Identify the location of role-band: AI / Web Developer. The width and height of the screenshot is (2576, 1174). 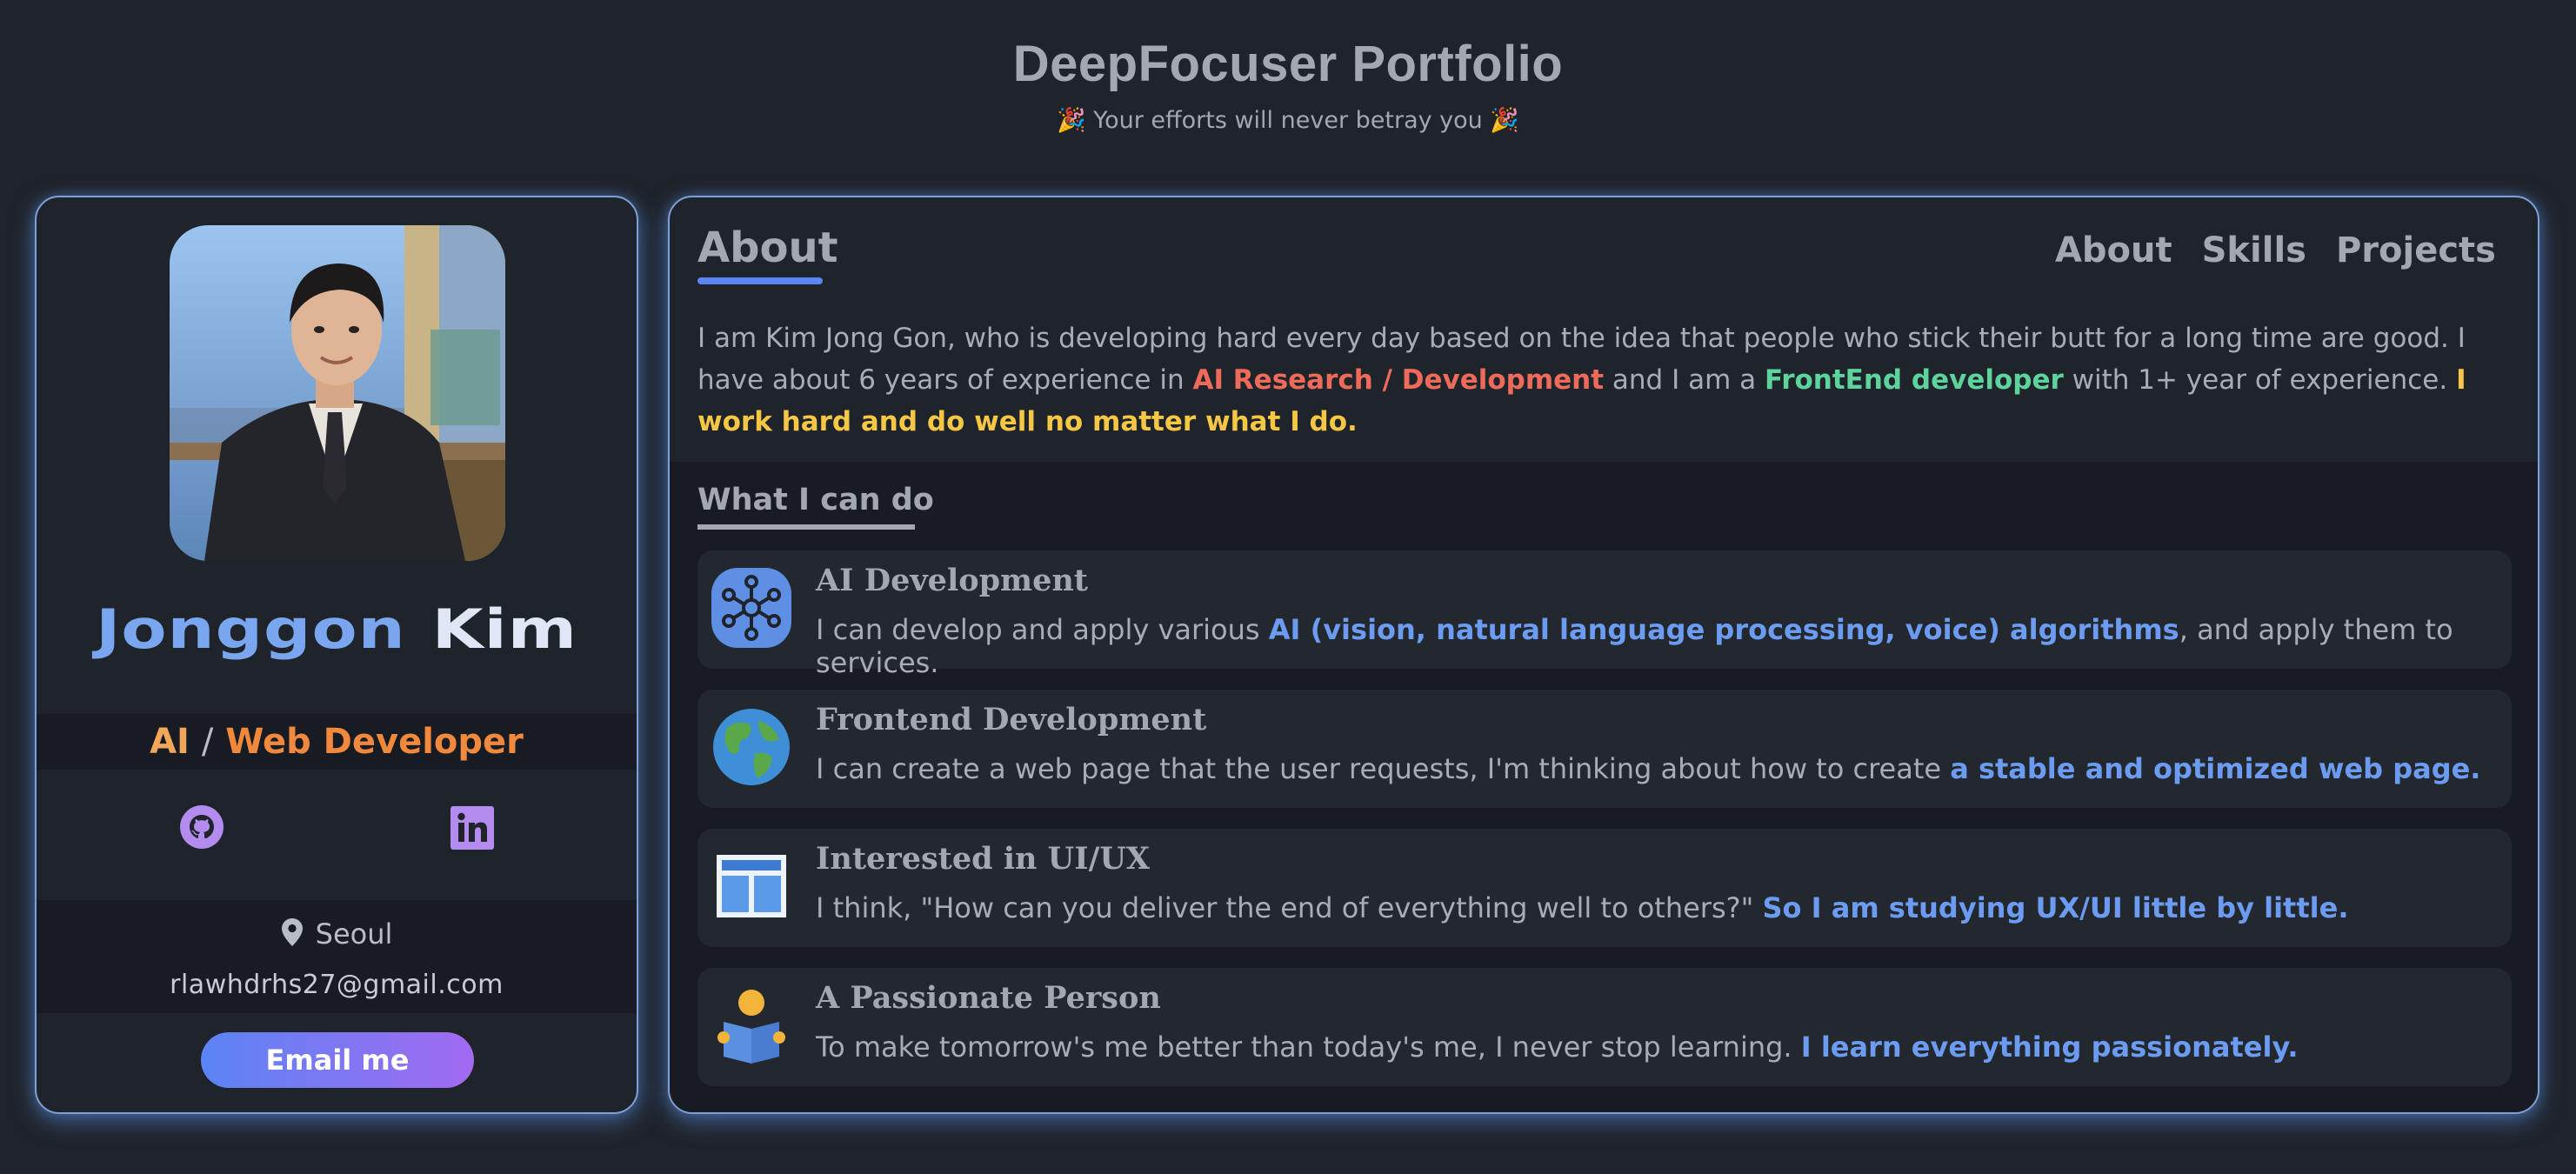
(337, 742).